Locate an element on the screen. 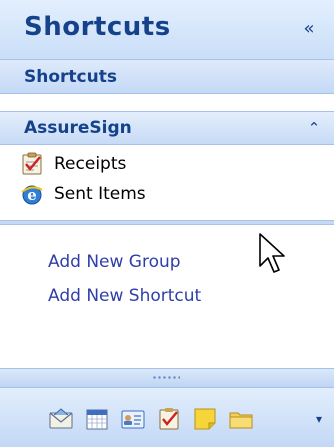  mail-icon is located at coordinates (61, 419).